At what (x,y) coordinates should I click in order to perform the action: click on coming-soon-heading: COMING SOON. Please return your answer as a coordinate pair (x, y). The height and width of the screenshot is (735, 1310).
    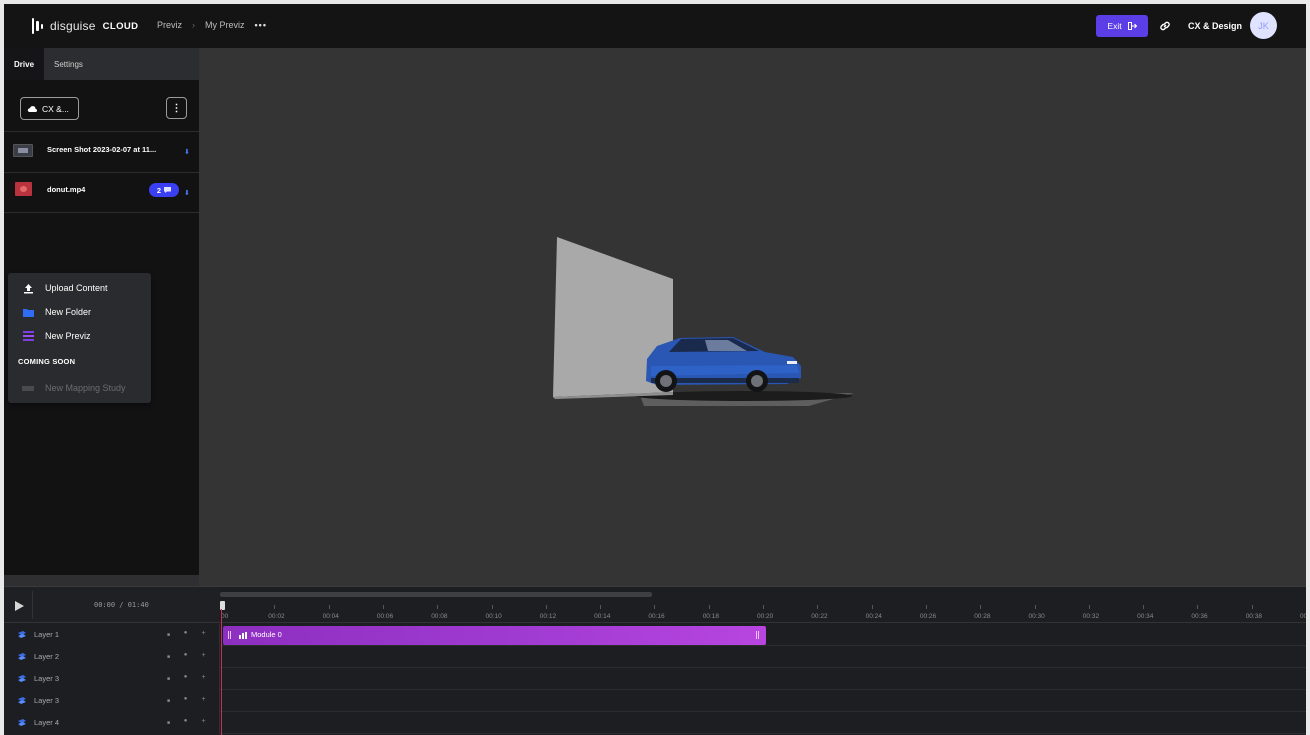
    Looking at the image, I should click on (47, 361).